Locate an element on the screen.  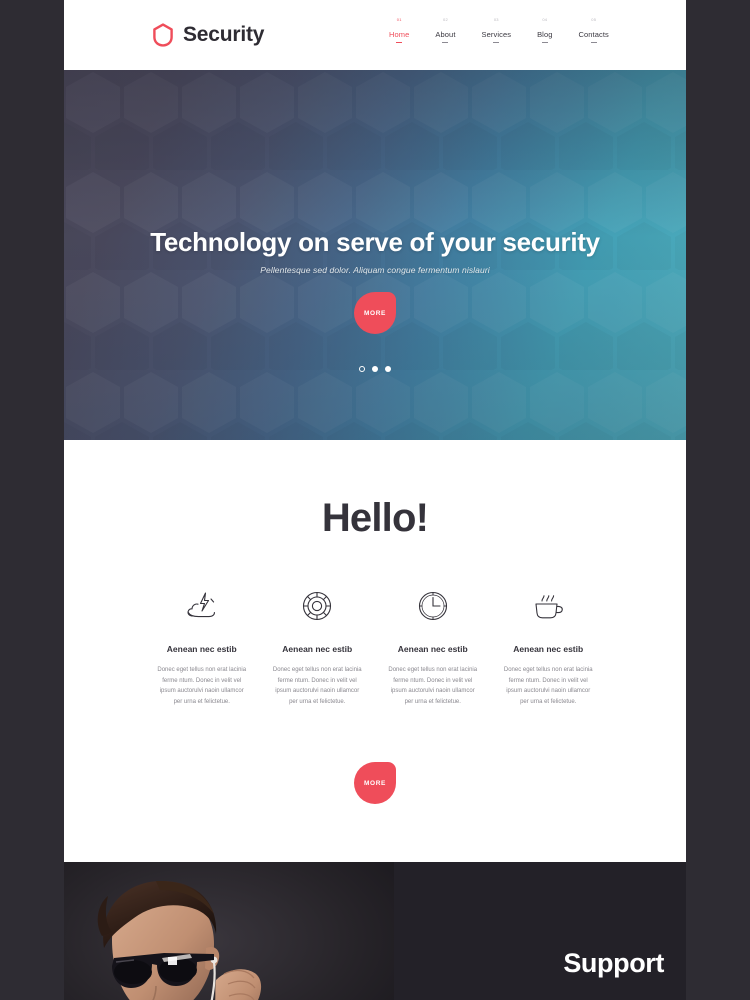
nav-label: About is located at coordinates (445, 34).